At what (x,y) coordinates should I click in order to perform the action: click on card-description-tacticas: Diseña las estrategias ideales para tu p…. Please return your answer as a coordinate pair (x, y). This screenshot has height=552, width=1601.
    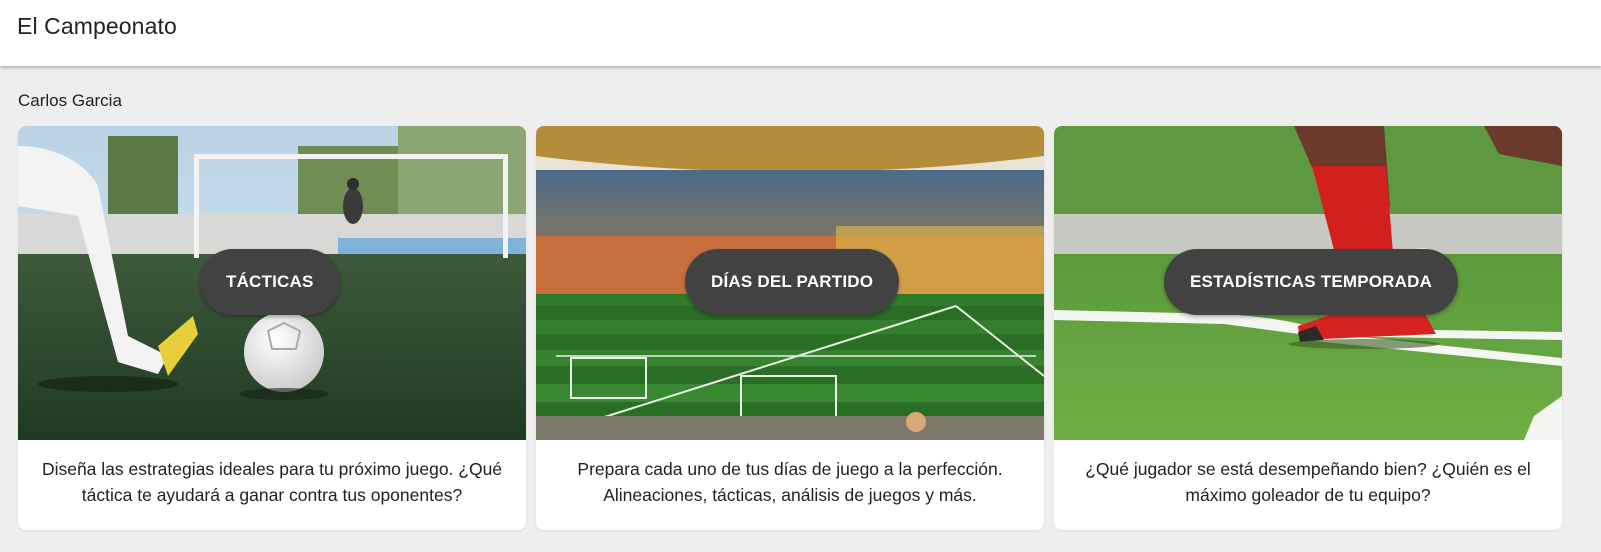
    Looking at the image, I should click on (272, 482).